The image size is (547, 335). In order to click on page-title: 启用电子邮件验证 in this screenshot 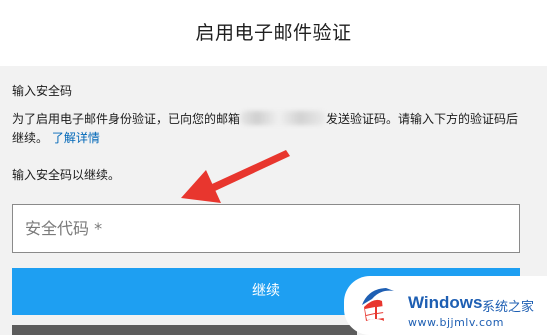, I will do `click(273, 33)`.